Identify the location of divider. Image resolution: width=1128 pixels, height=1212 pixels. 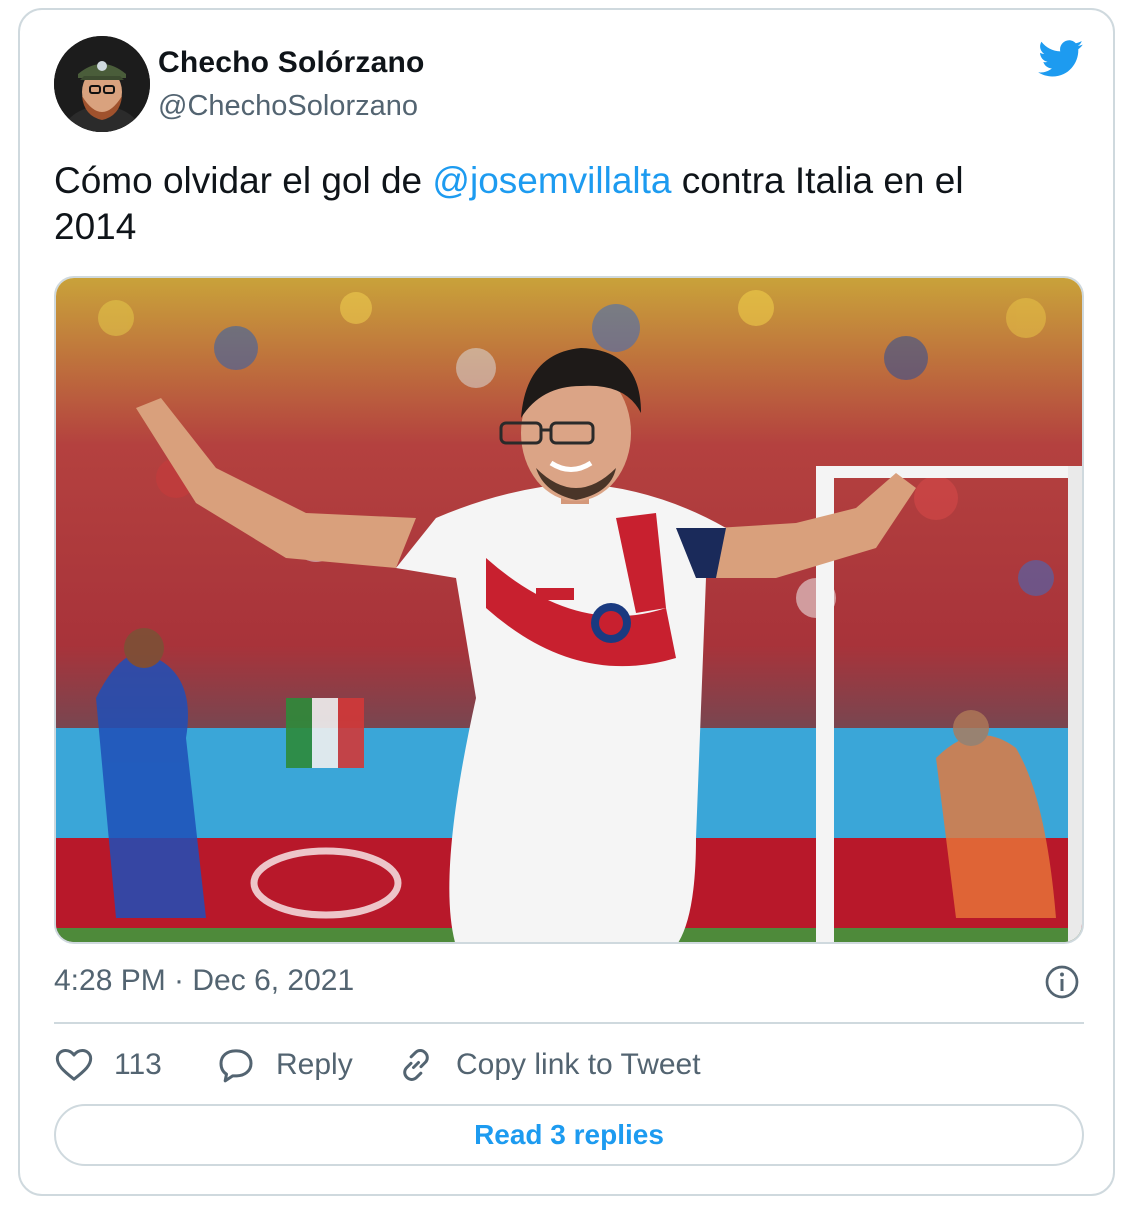
(569, 1023).